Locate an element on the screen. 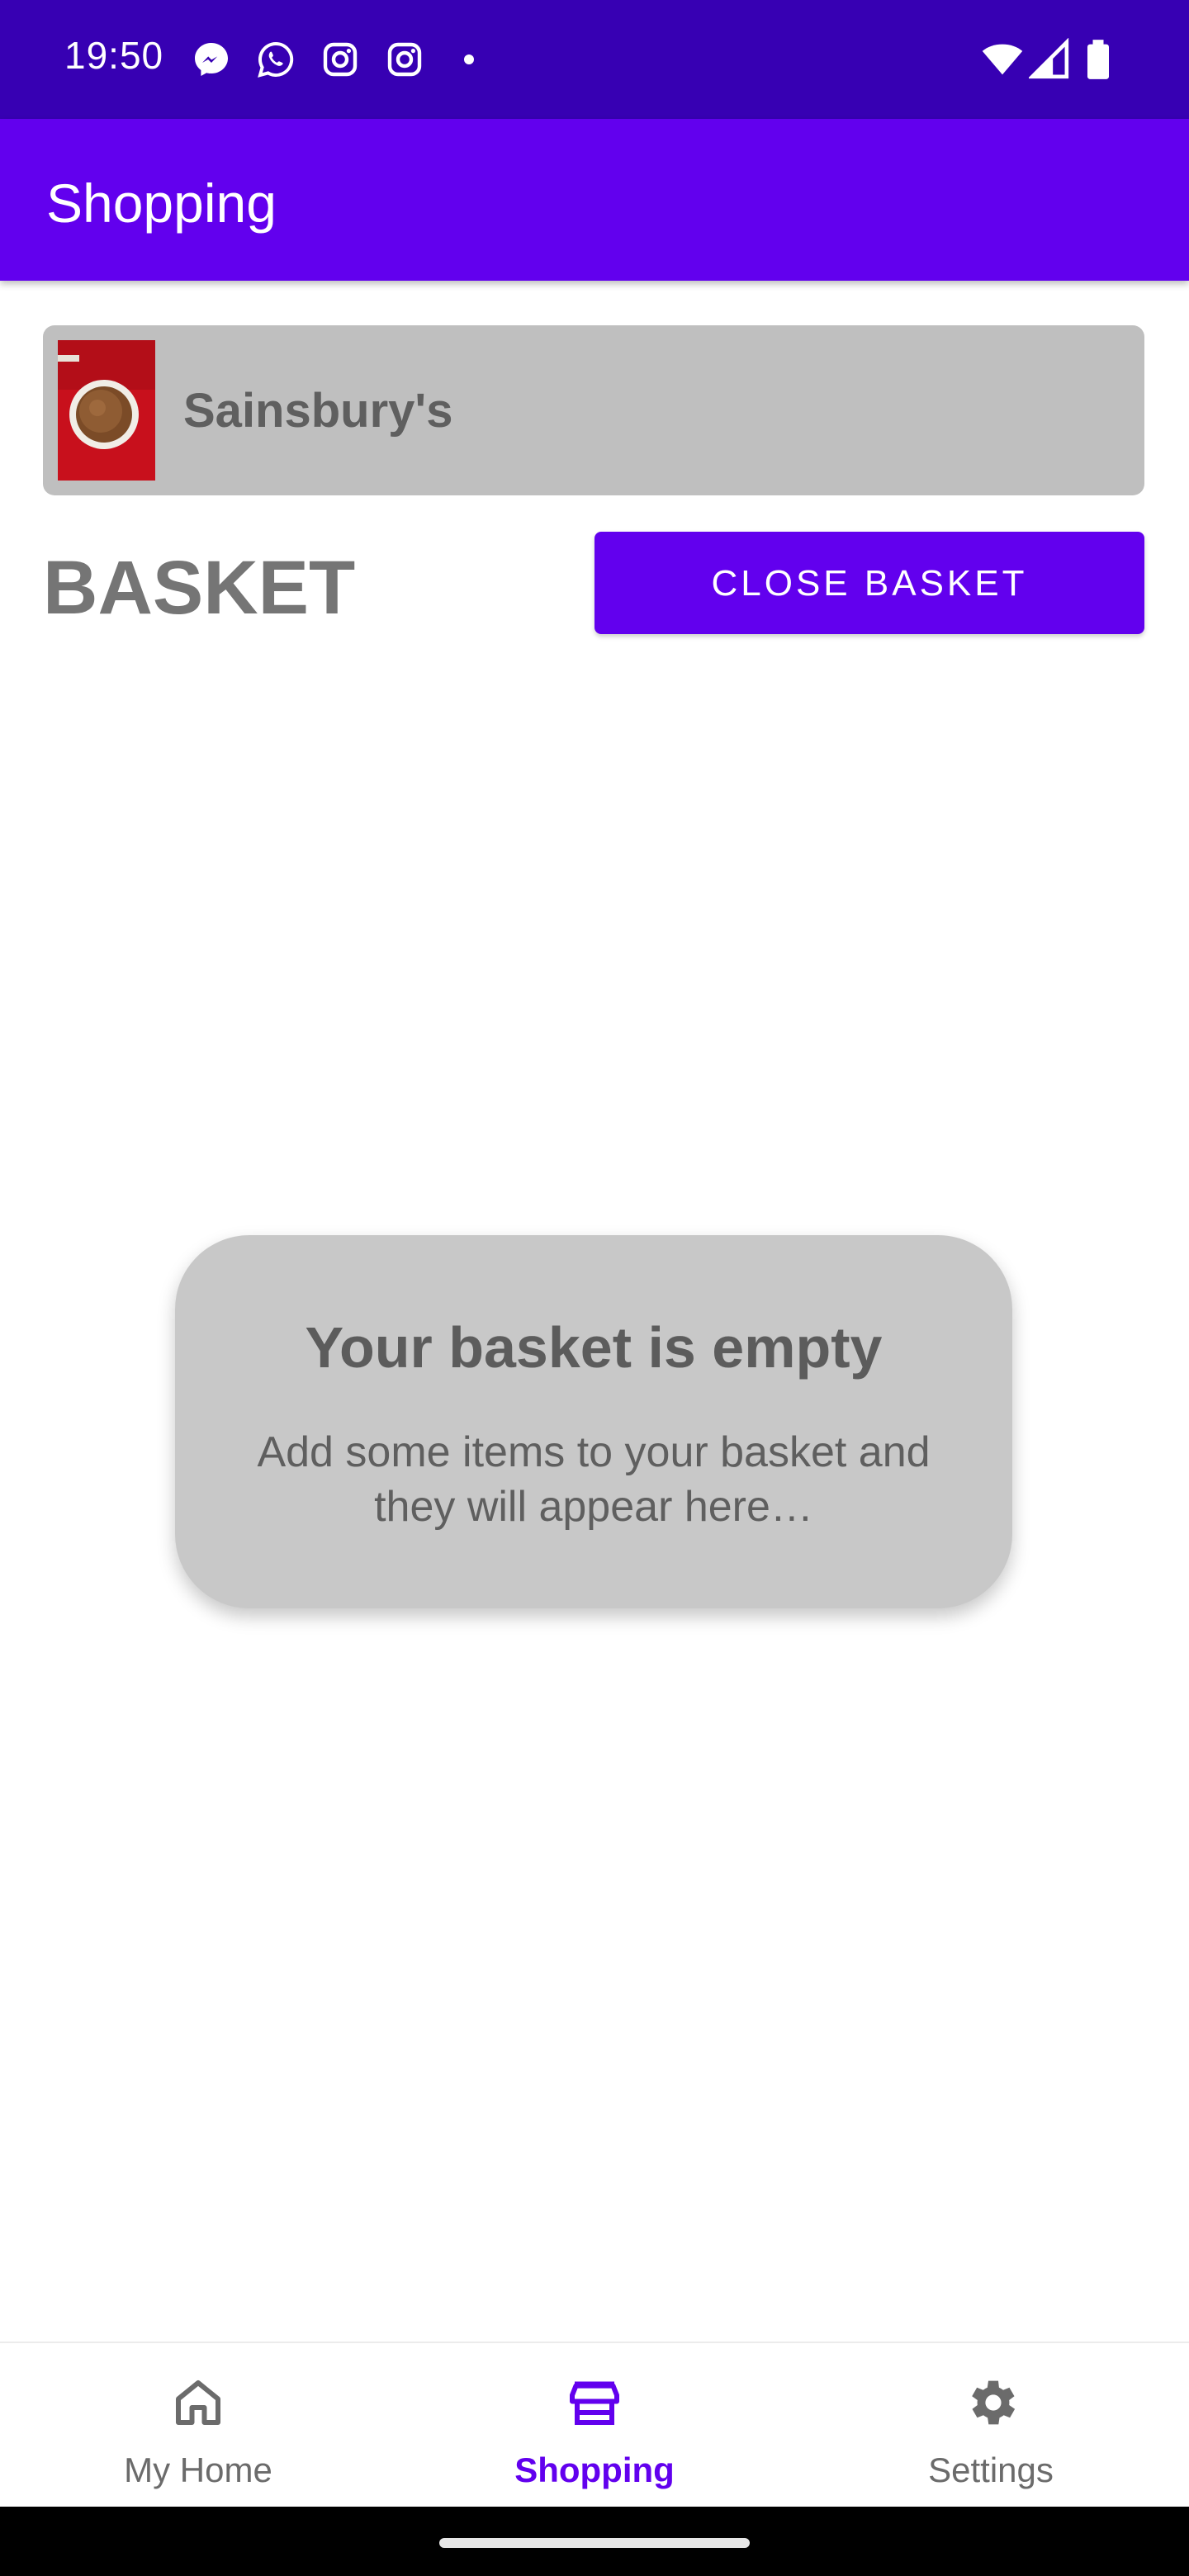 This screenshot has width=1189, height=2576. nav-label-settings: Settings is located at coordinates (991, 2470).